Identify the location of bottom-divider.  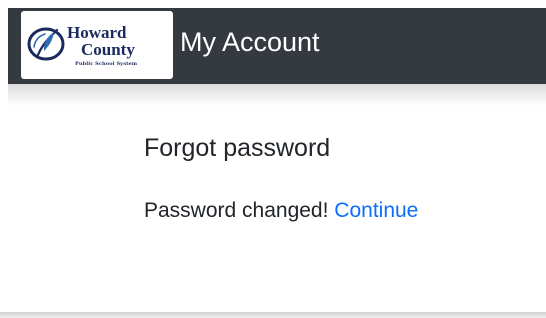
(273, 315).